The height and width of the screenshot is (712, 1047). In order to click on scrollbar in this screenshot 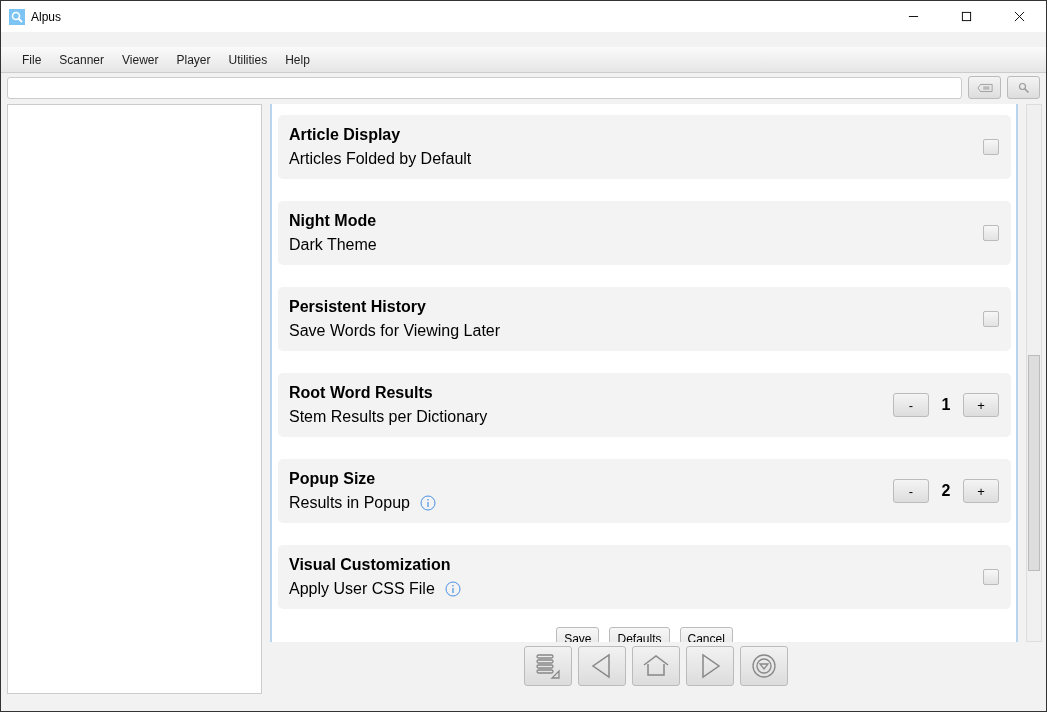, I will do `click(1034, 373)`.